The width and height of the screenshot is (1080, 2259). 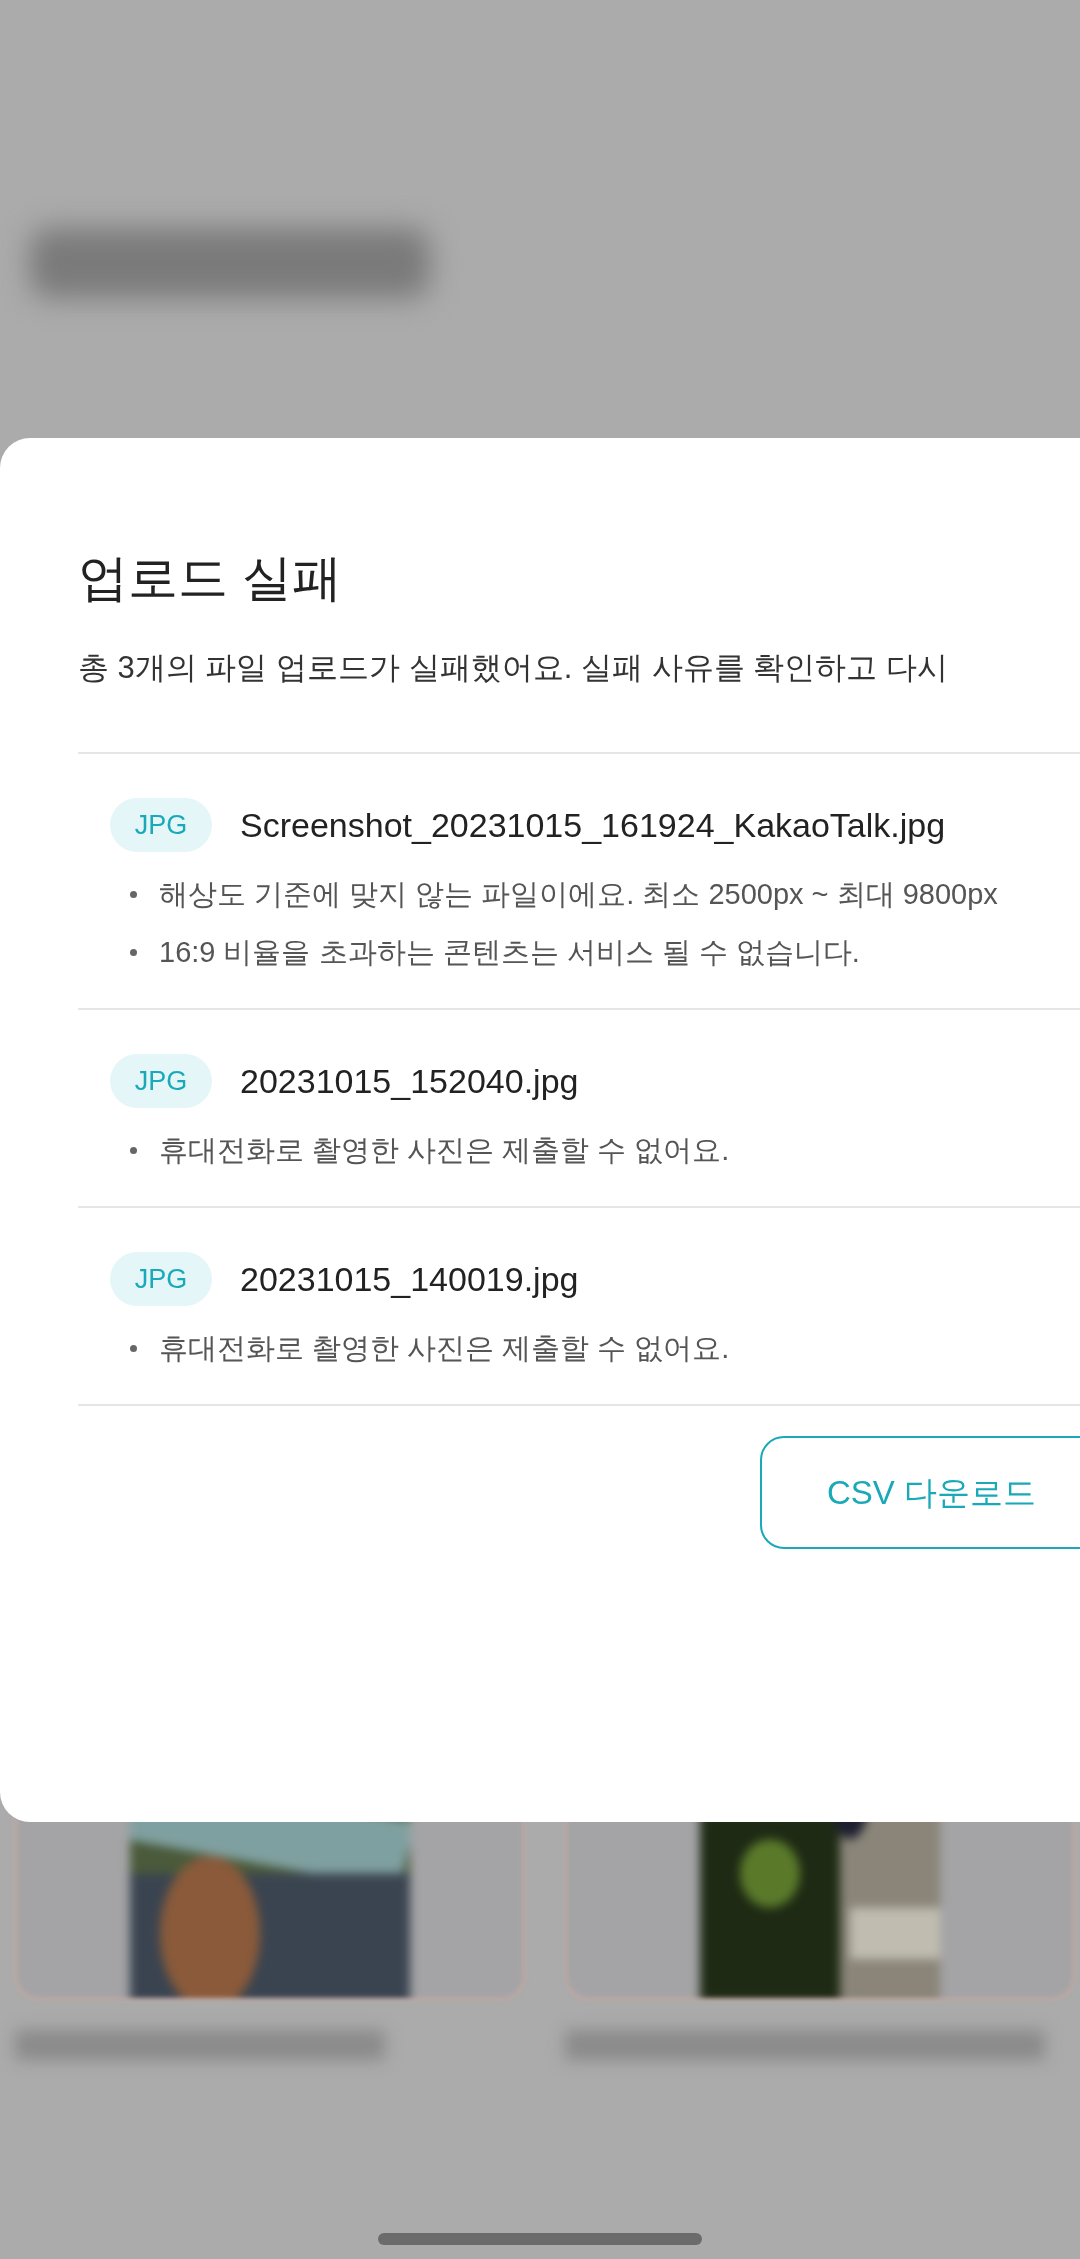 I want to click on file-name: 20231015_140019.jpg, so click(x=409, y=1279).